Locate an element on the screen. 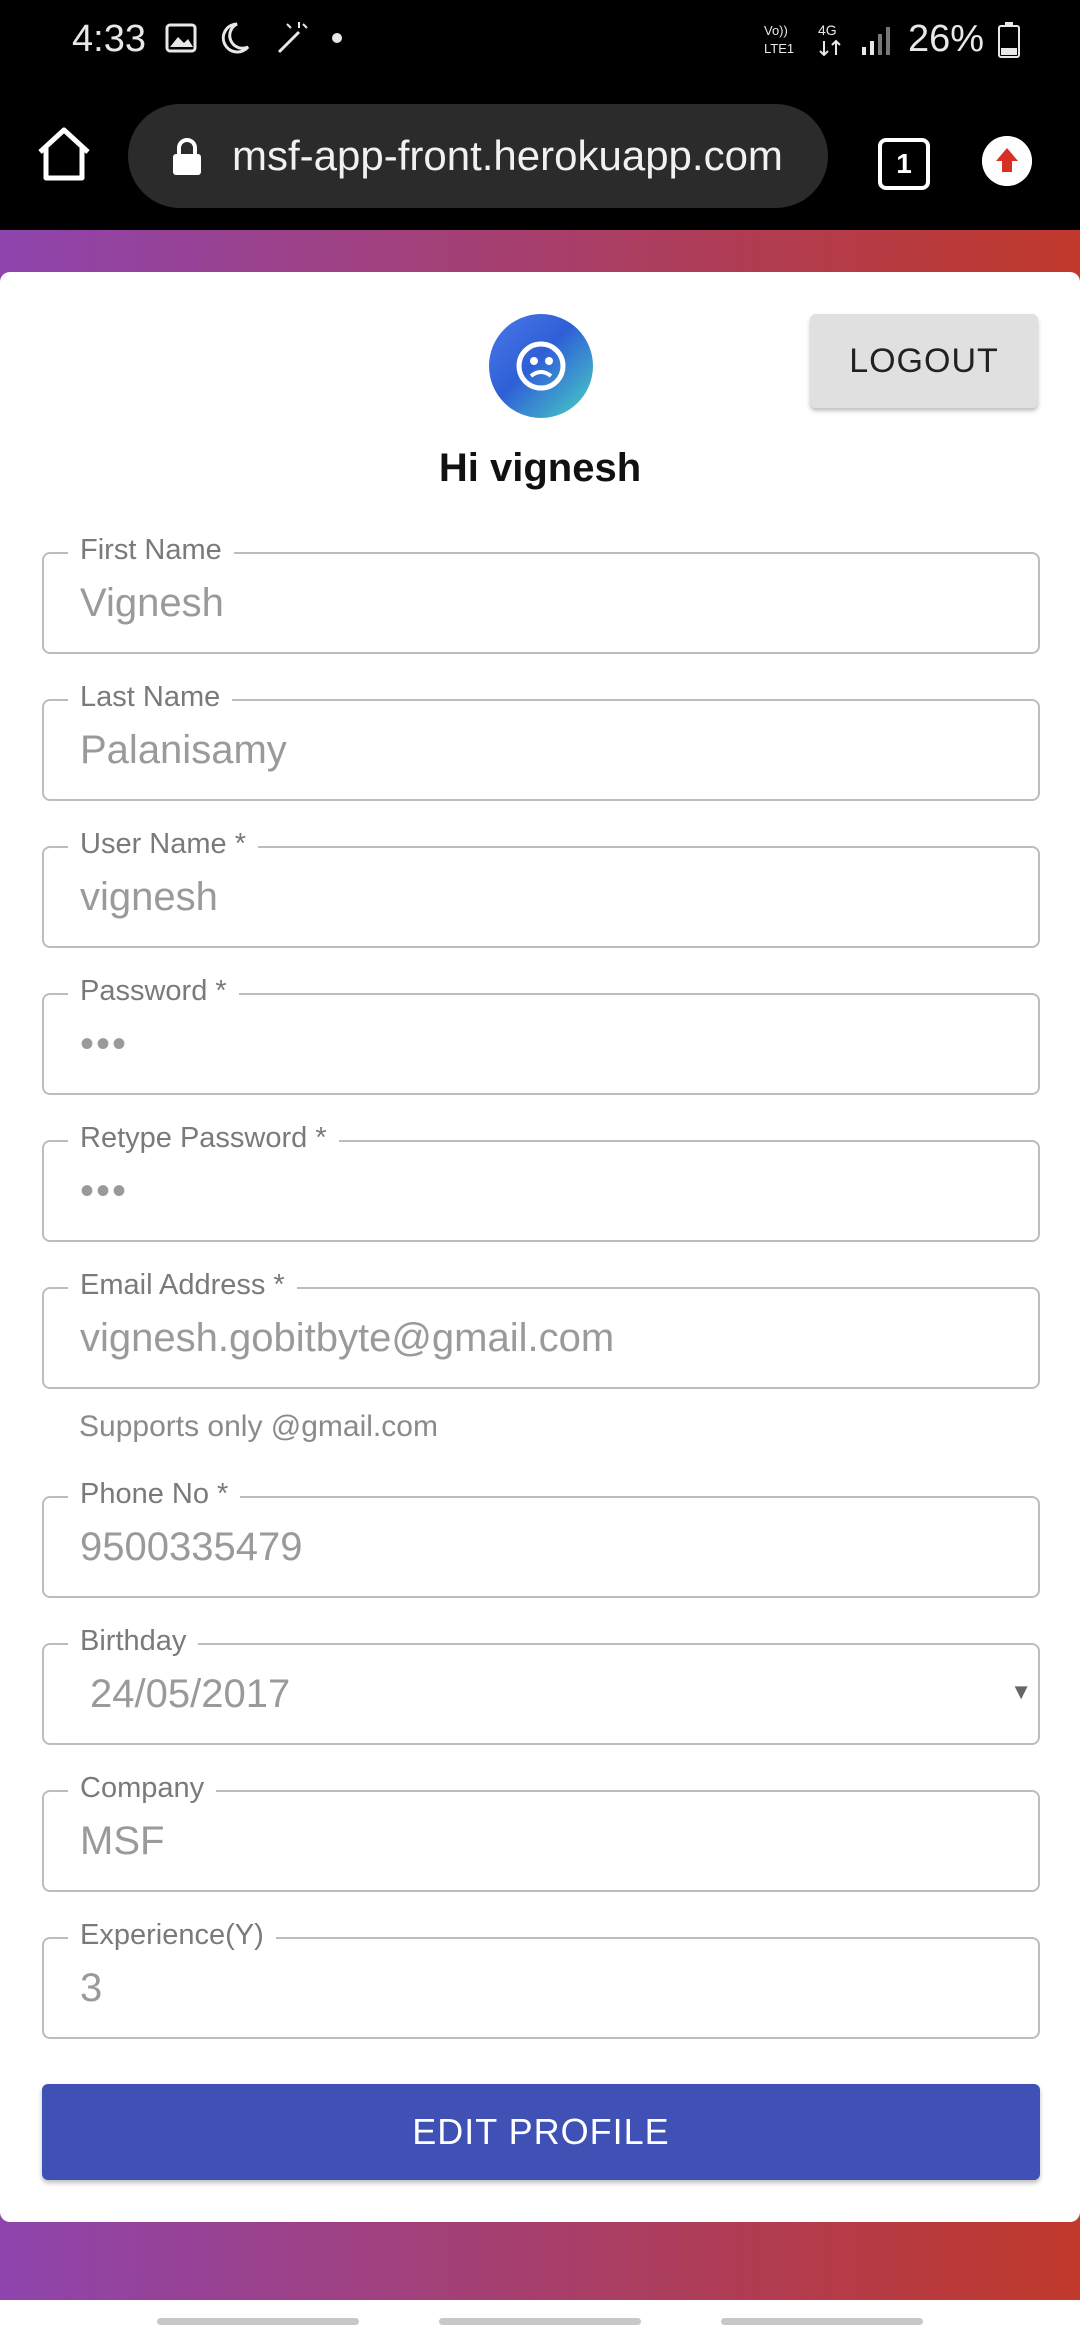 This screenshot has height=2340, width=1080. retype-password-input: ••• is located at coordinates (104, 1191).